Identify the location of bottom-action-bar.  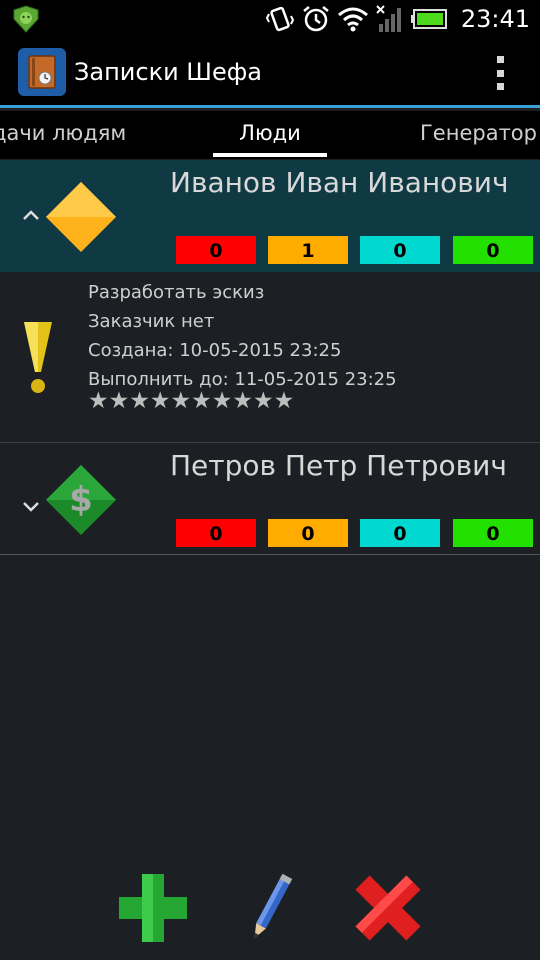
(270, 910).